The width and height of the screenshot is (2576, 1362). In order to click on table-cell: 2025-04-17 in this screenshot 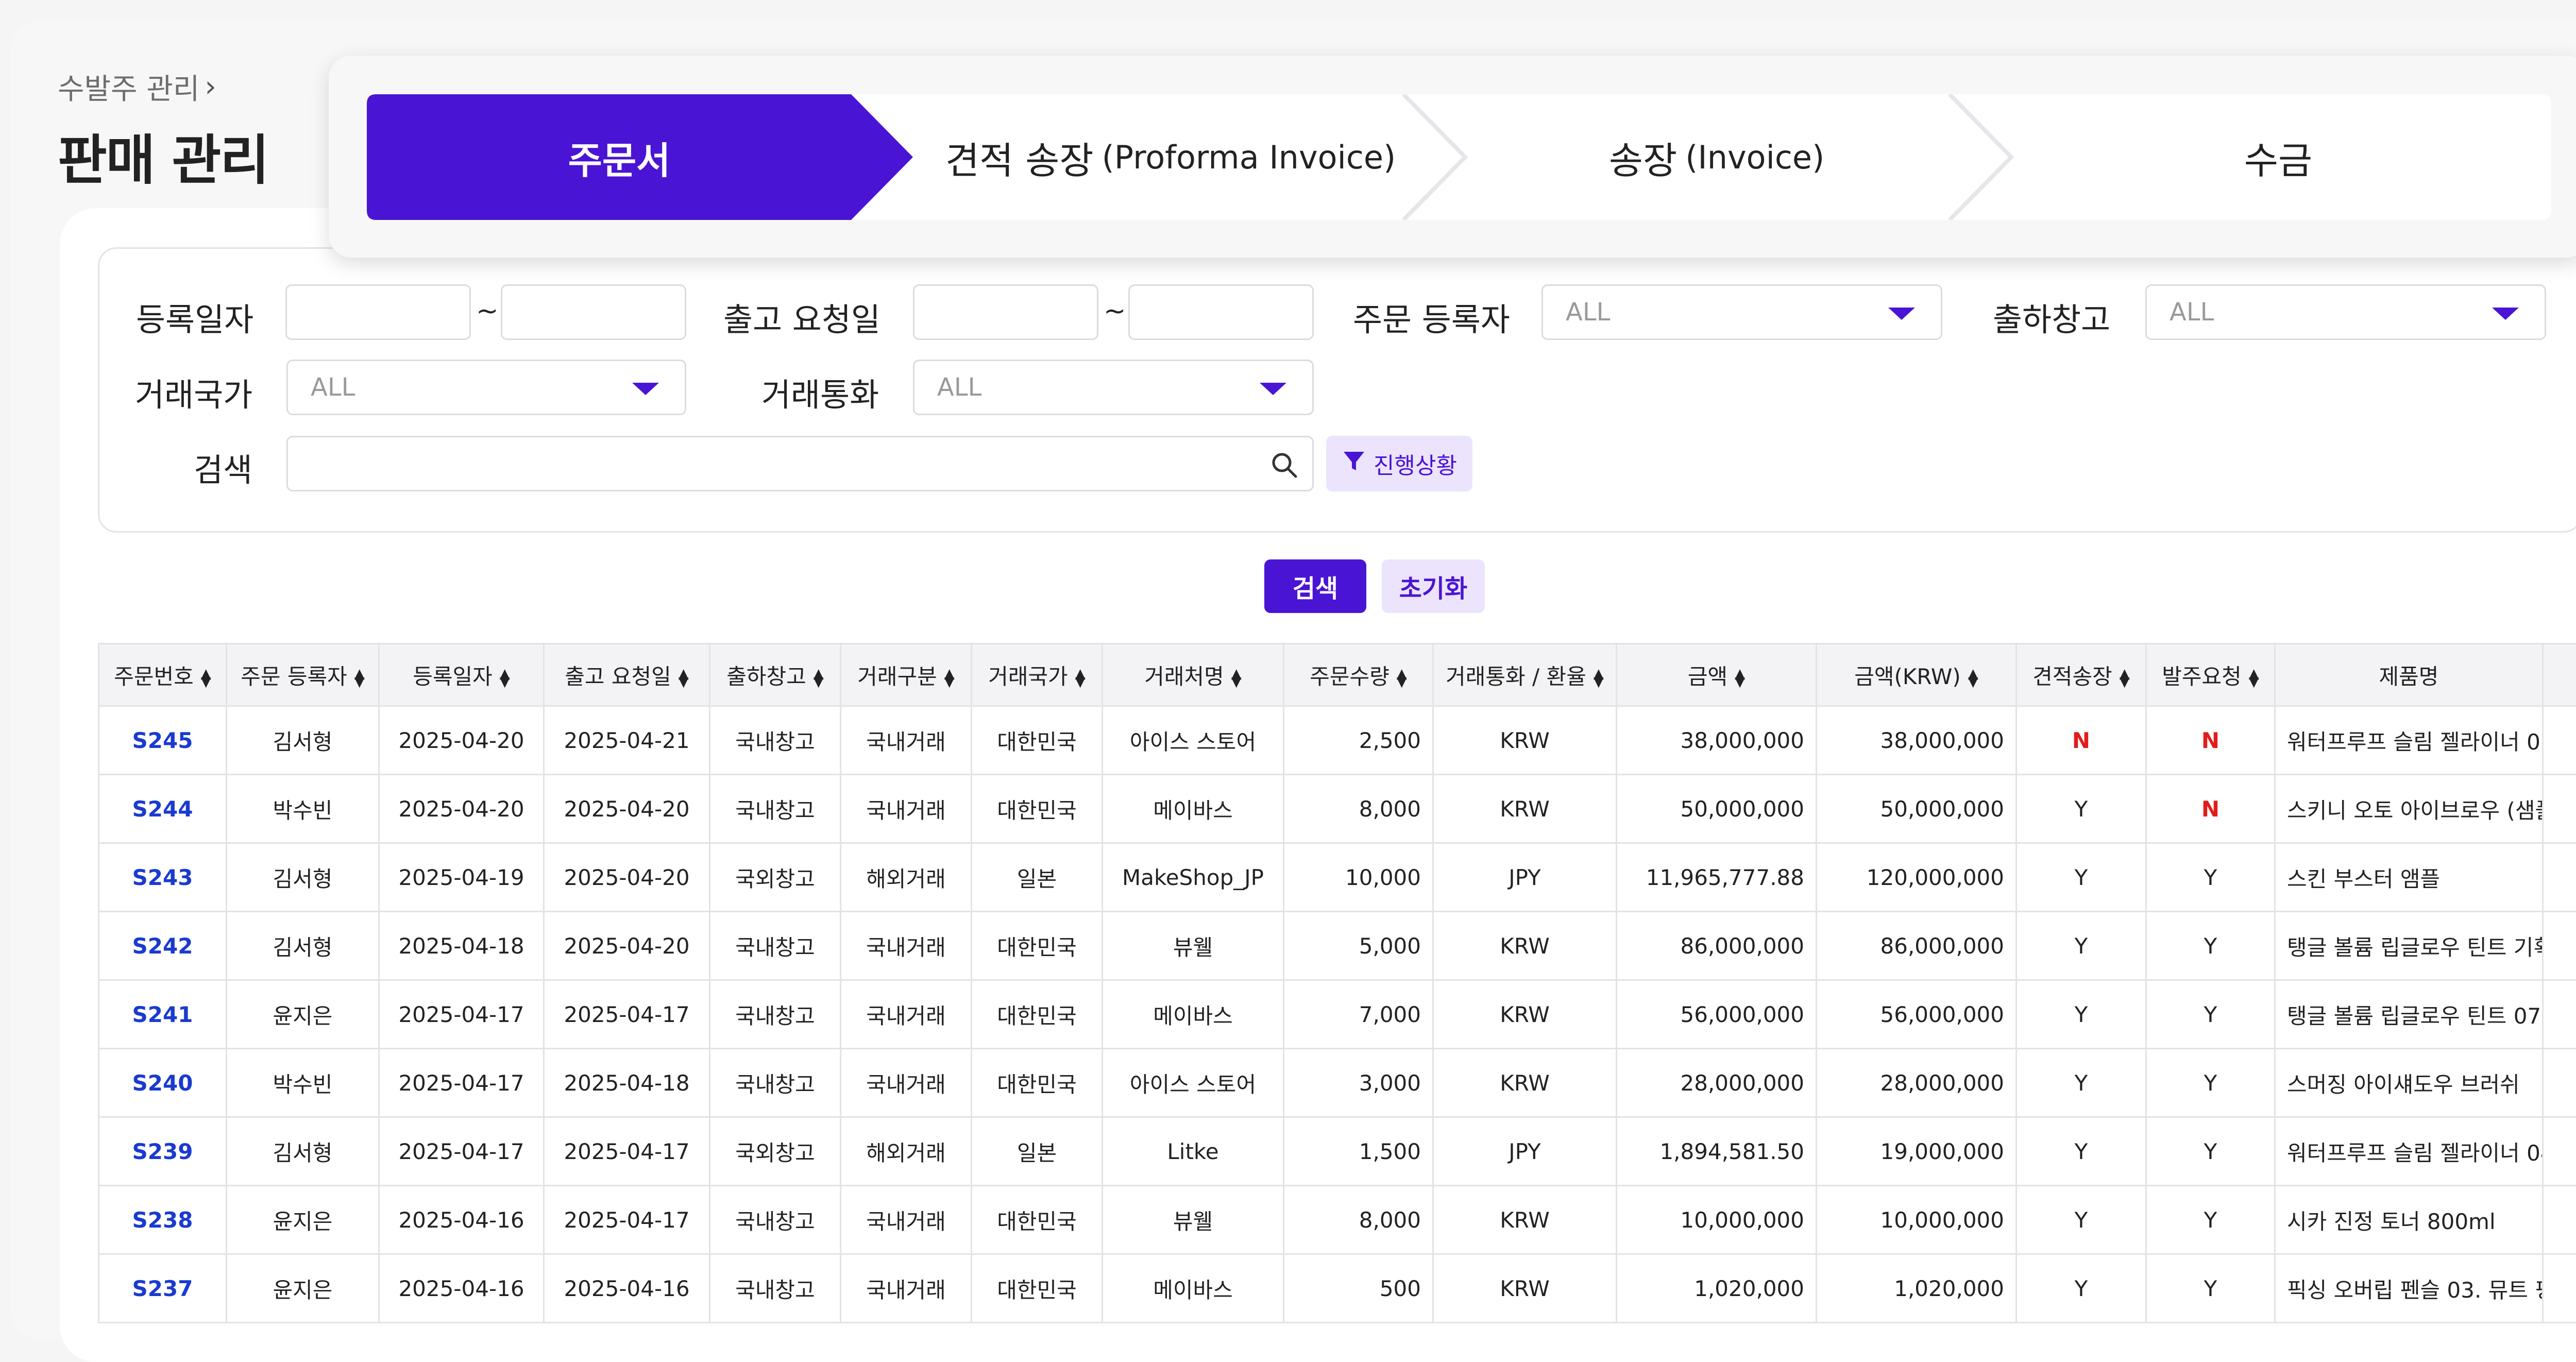, I will do `click(627, 1014)`.